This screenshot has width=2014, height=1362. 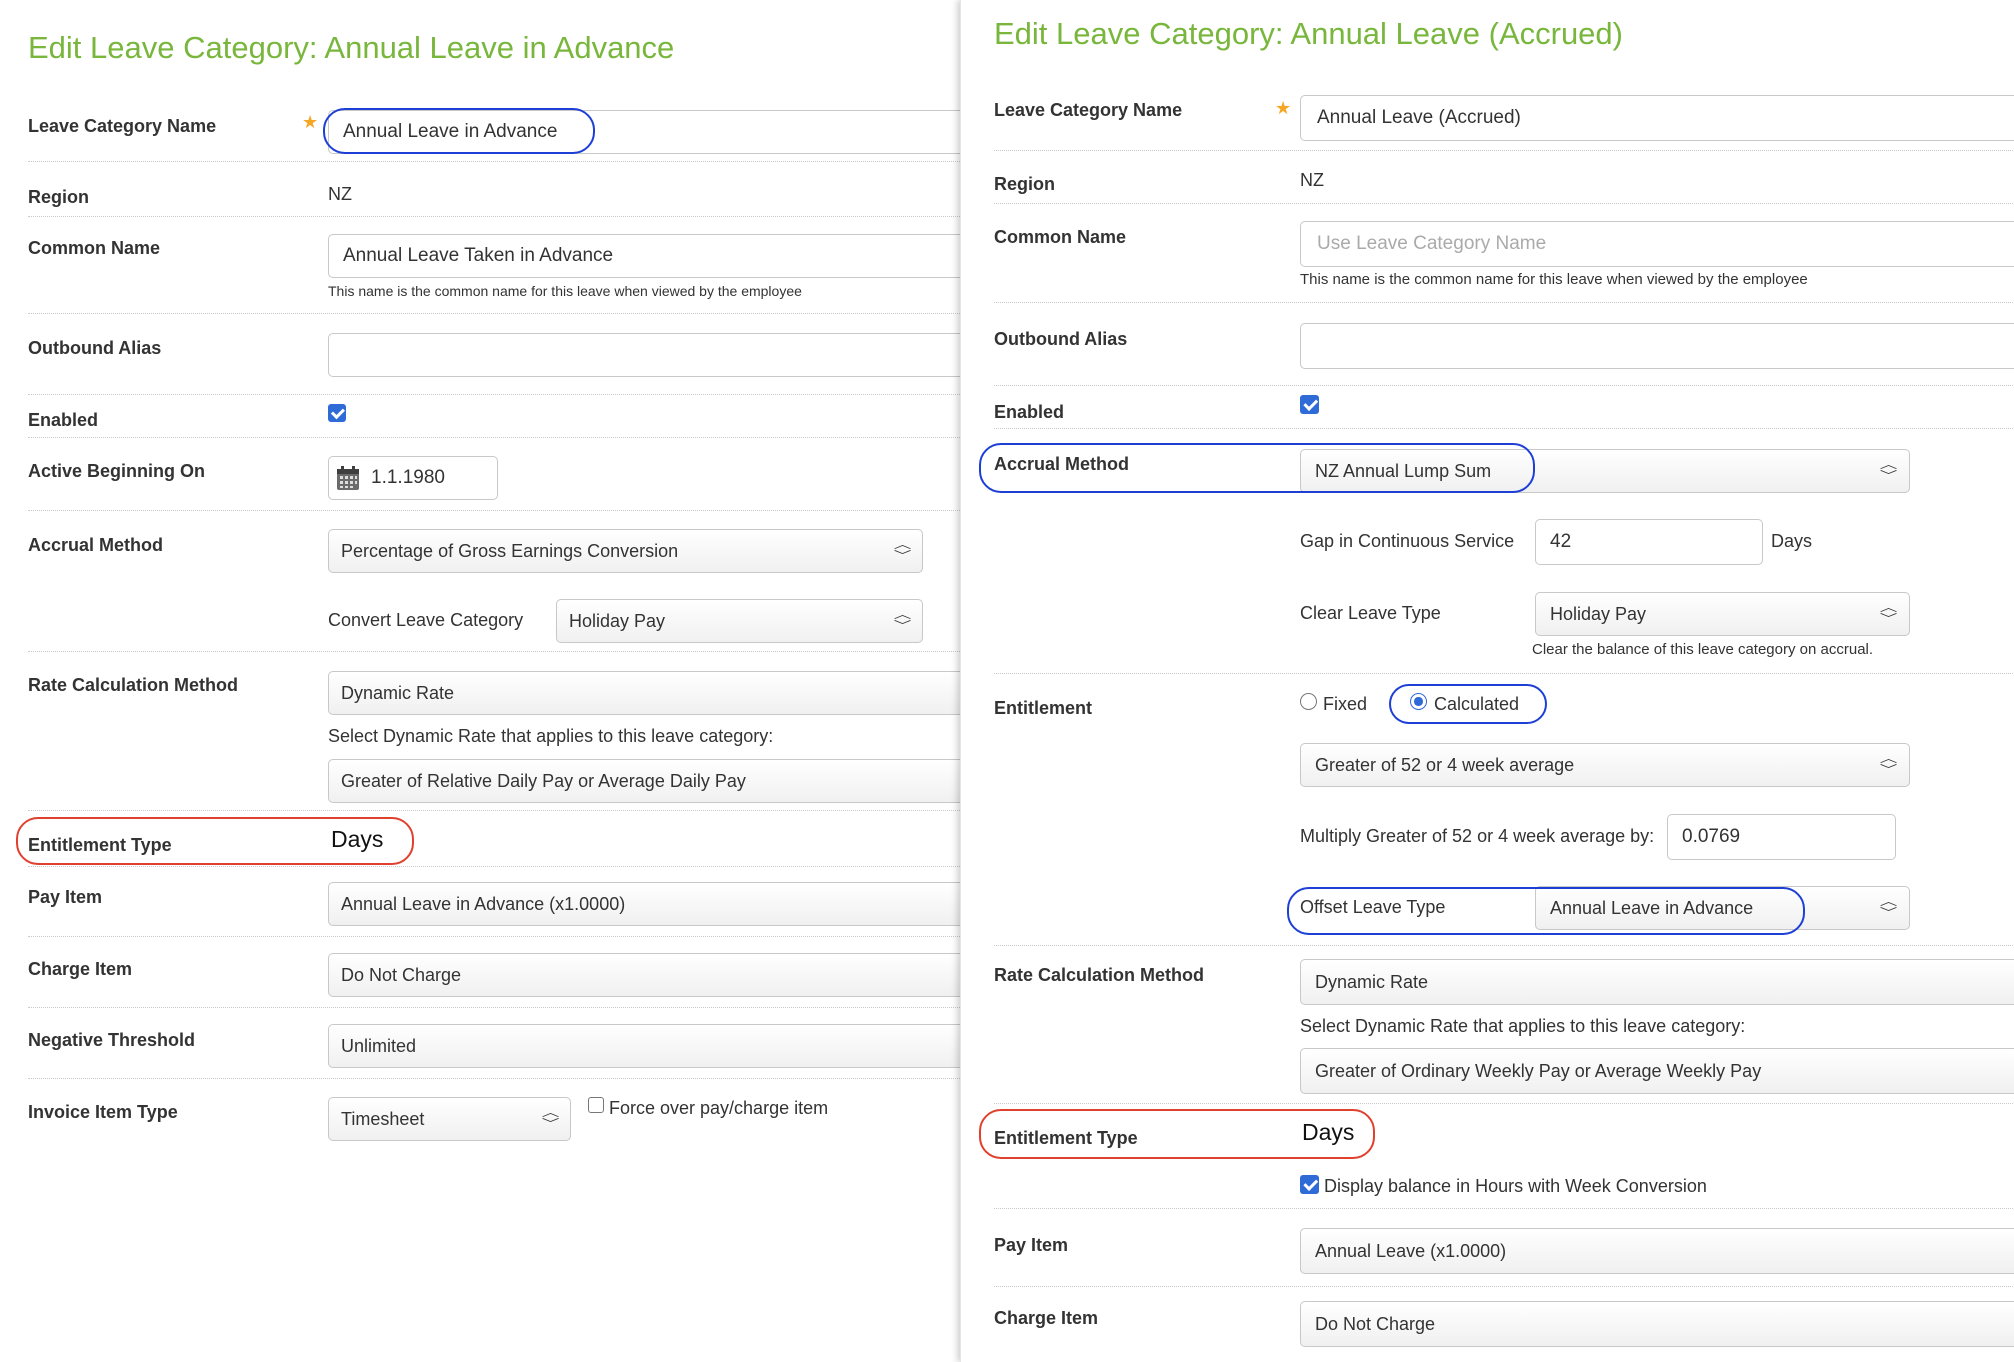 What do you see at coordinates (1373, 907) in the screenshot?
I see `offset-leave-type-label: Offset Leave Type` at bounding box center [1373, 907].